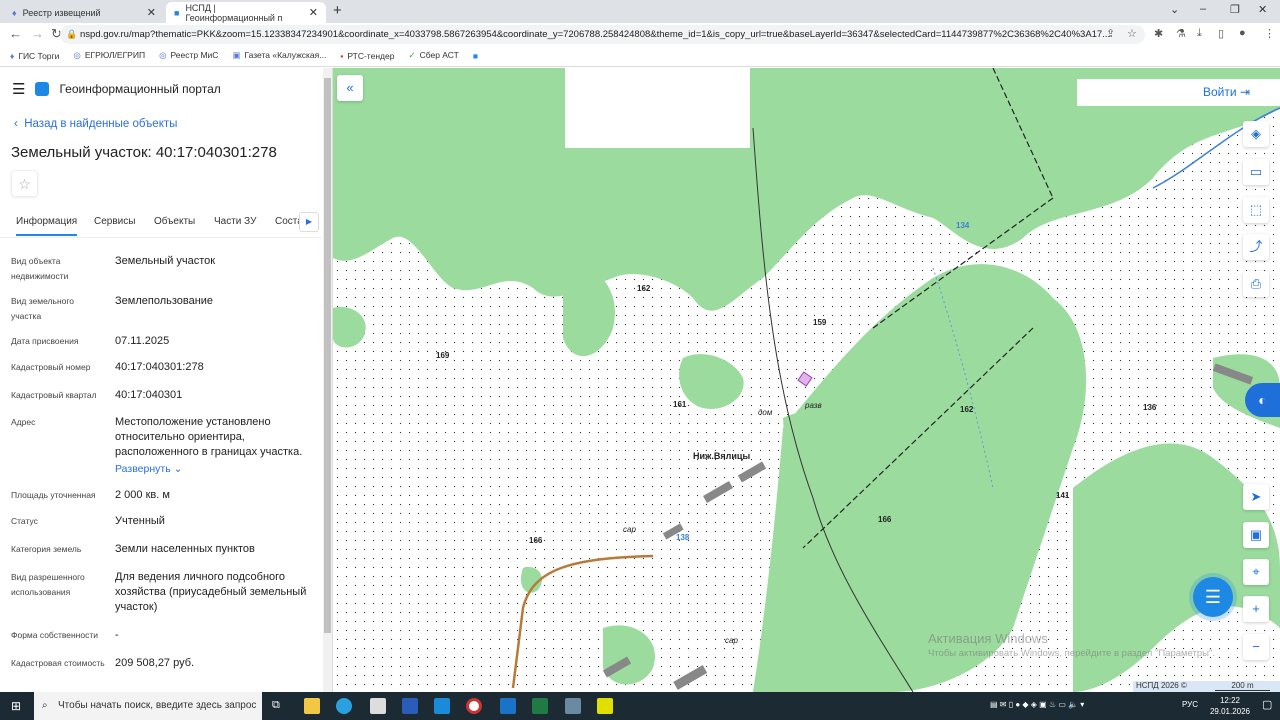 The width and height of the screenshot is (1280, 720). Describe the element at coordinates (114, 221) in the screenshot. I see `tab-services: Сервисы` at that location.